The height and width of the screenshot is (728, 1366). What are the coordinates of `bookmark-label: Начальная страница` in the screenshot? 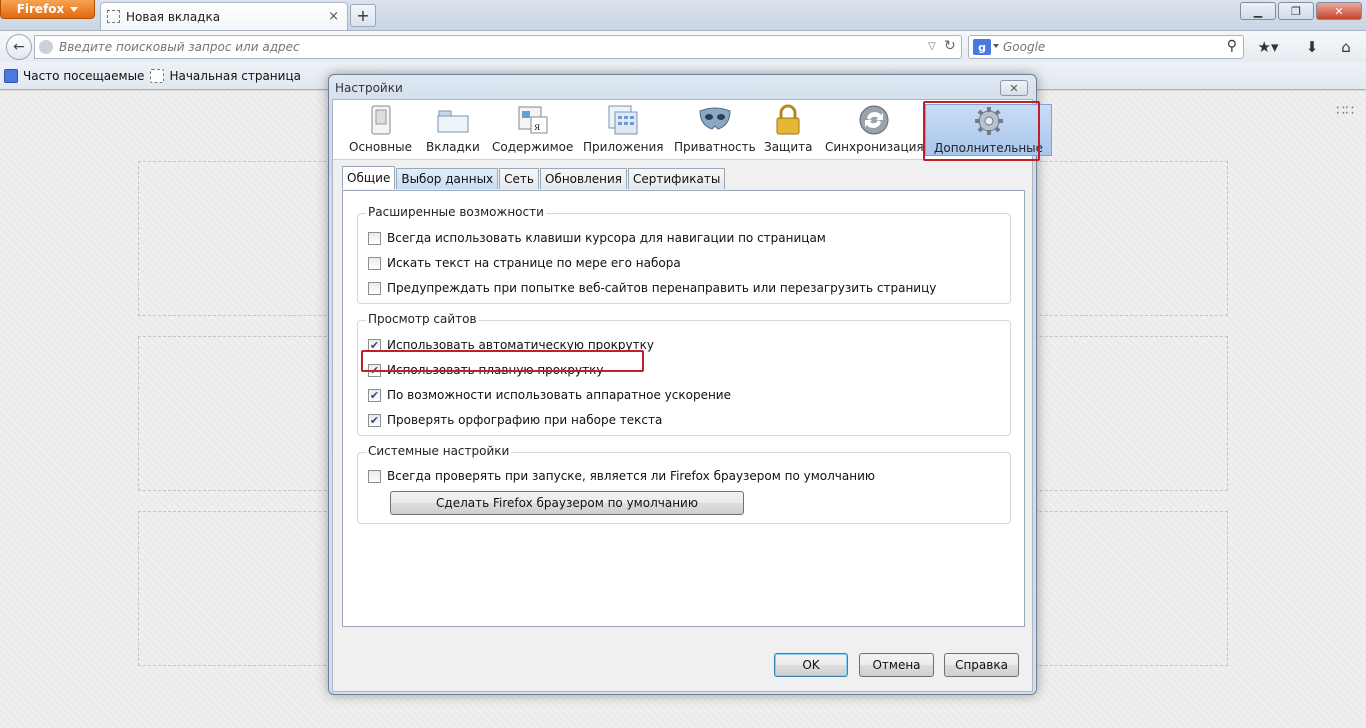 It's located at (235, 75).